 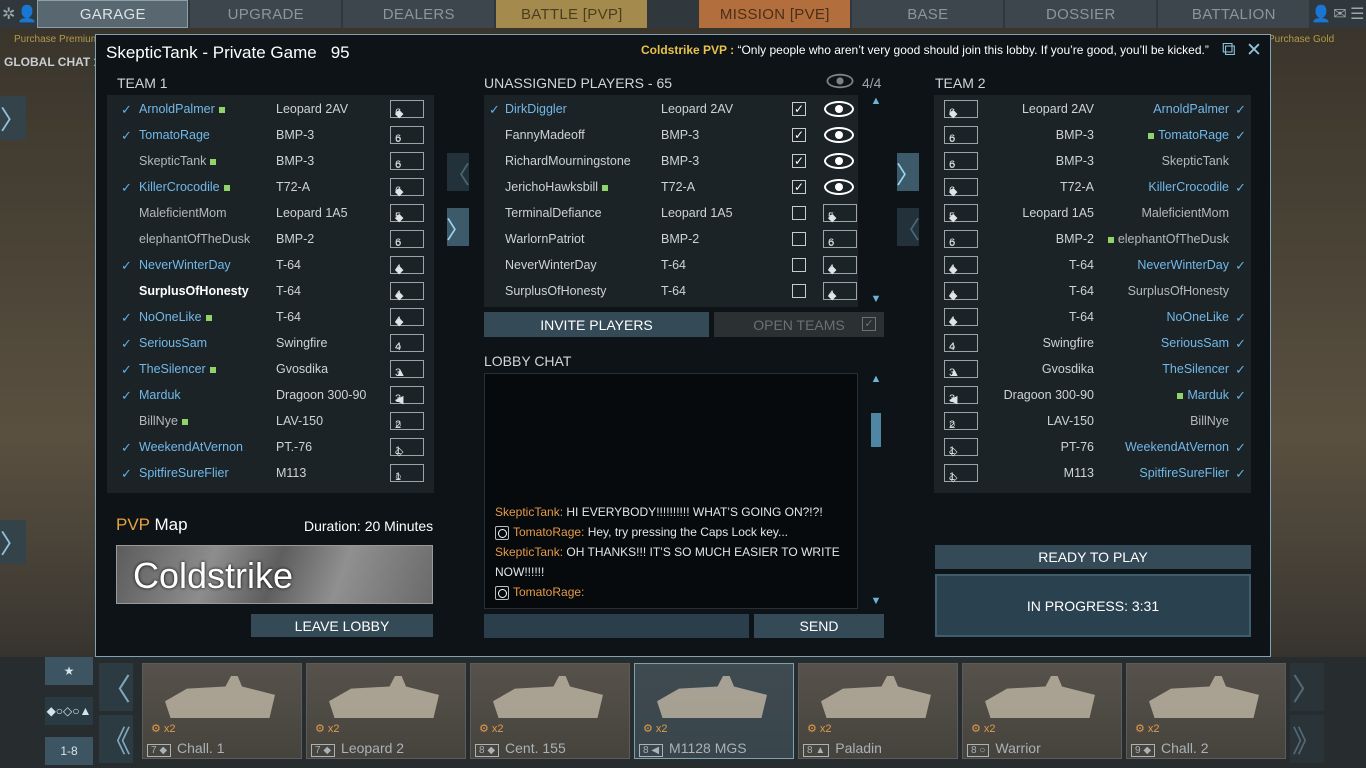 I want to click on vehicle-type-filter-icon: ◆○◇○▲, so click(x=69, y=711).